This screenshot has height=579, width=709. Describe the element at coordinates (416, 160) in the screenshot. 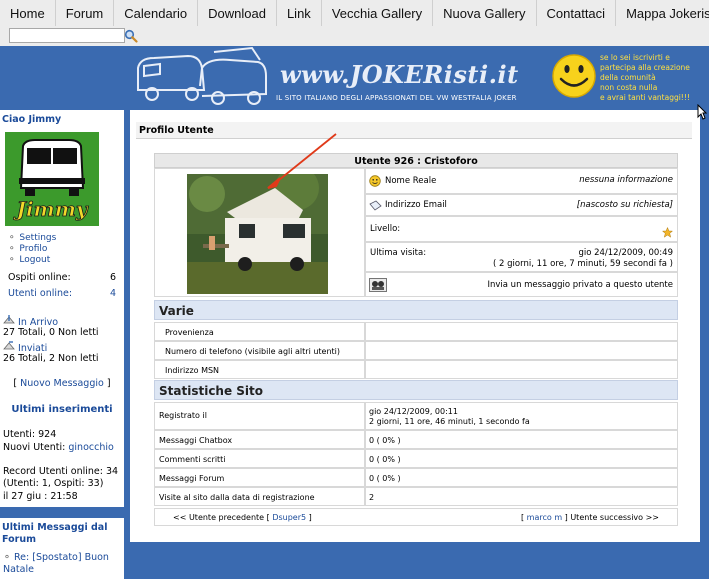

I see `user-heading: Utente 926 : Cristoforo` at that location.